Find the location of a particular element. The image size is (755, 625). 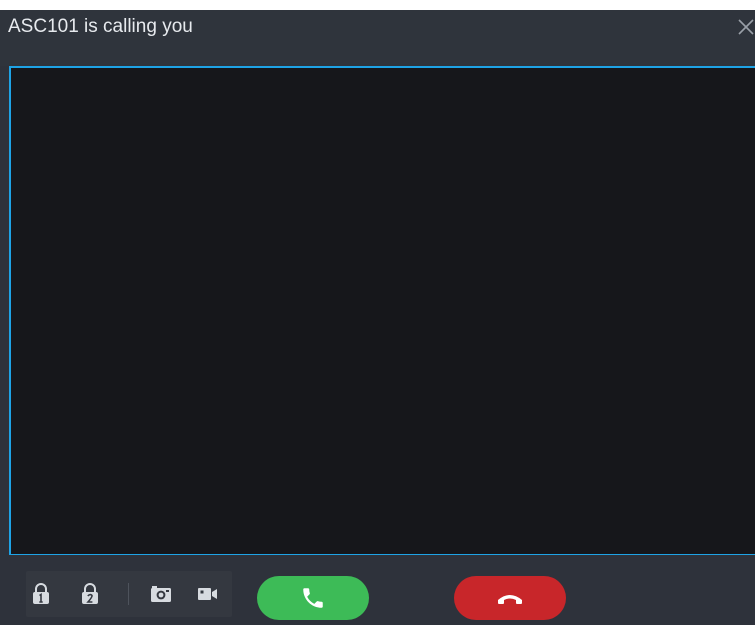

hangup-call-button is located at coordinates (510, 598).